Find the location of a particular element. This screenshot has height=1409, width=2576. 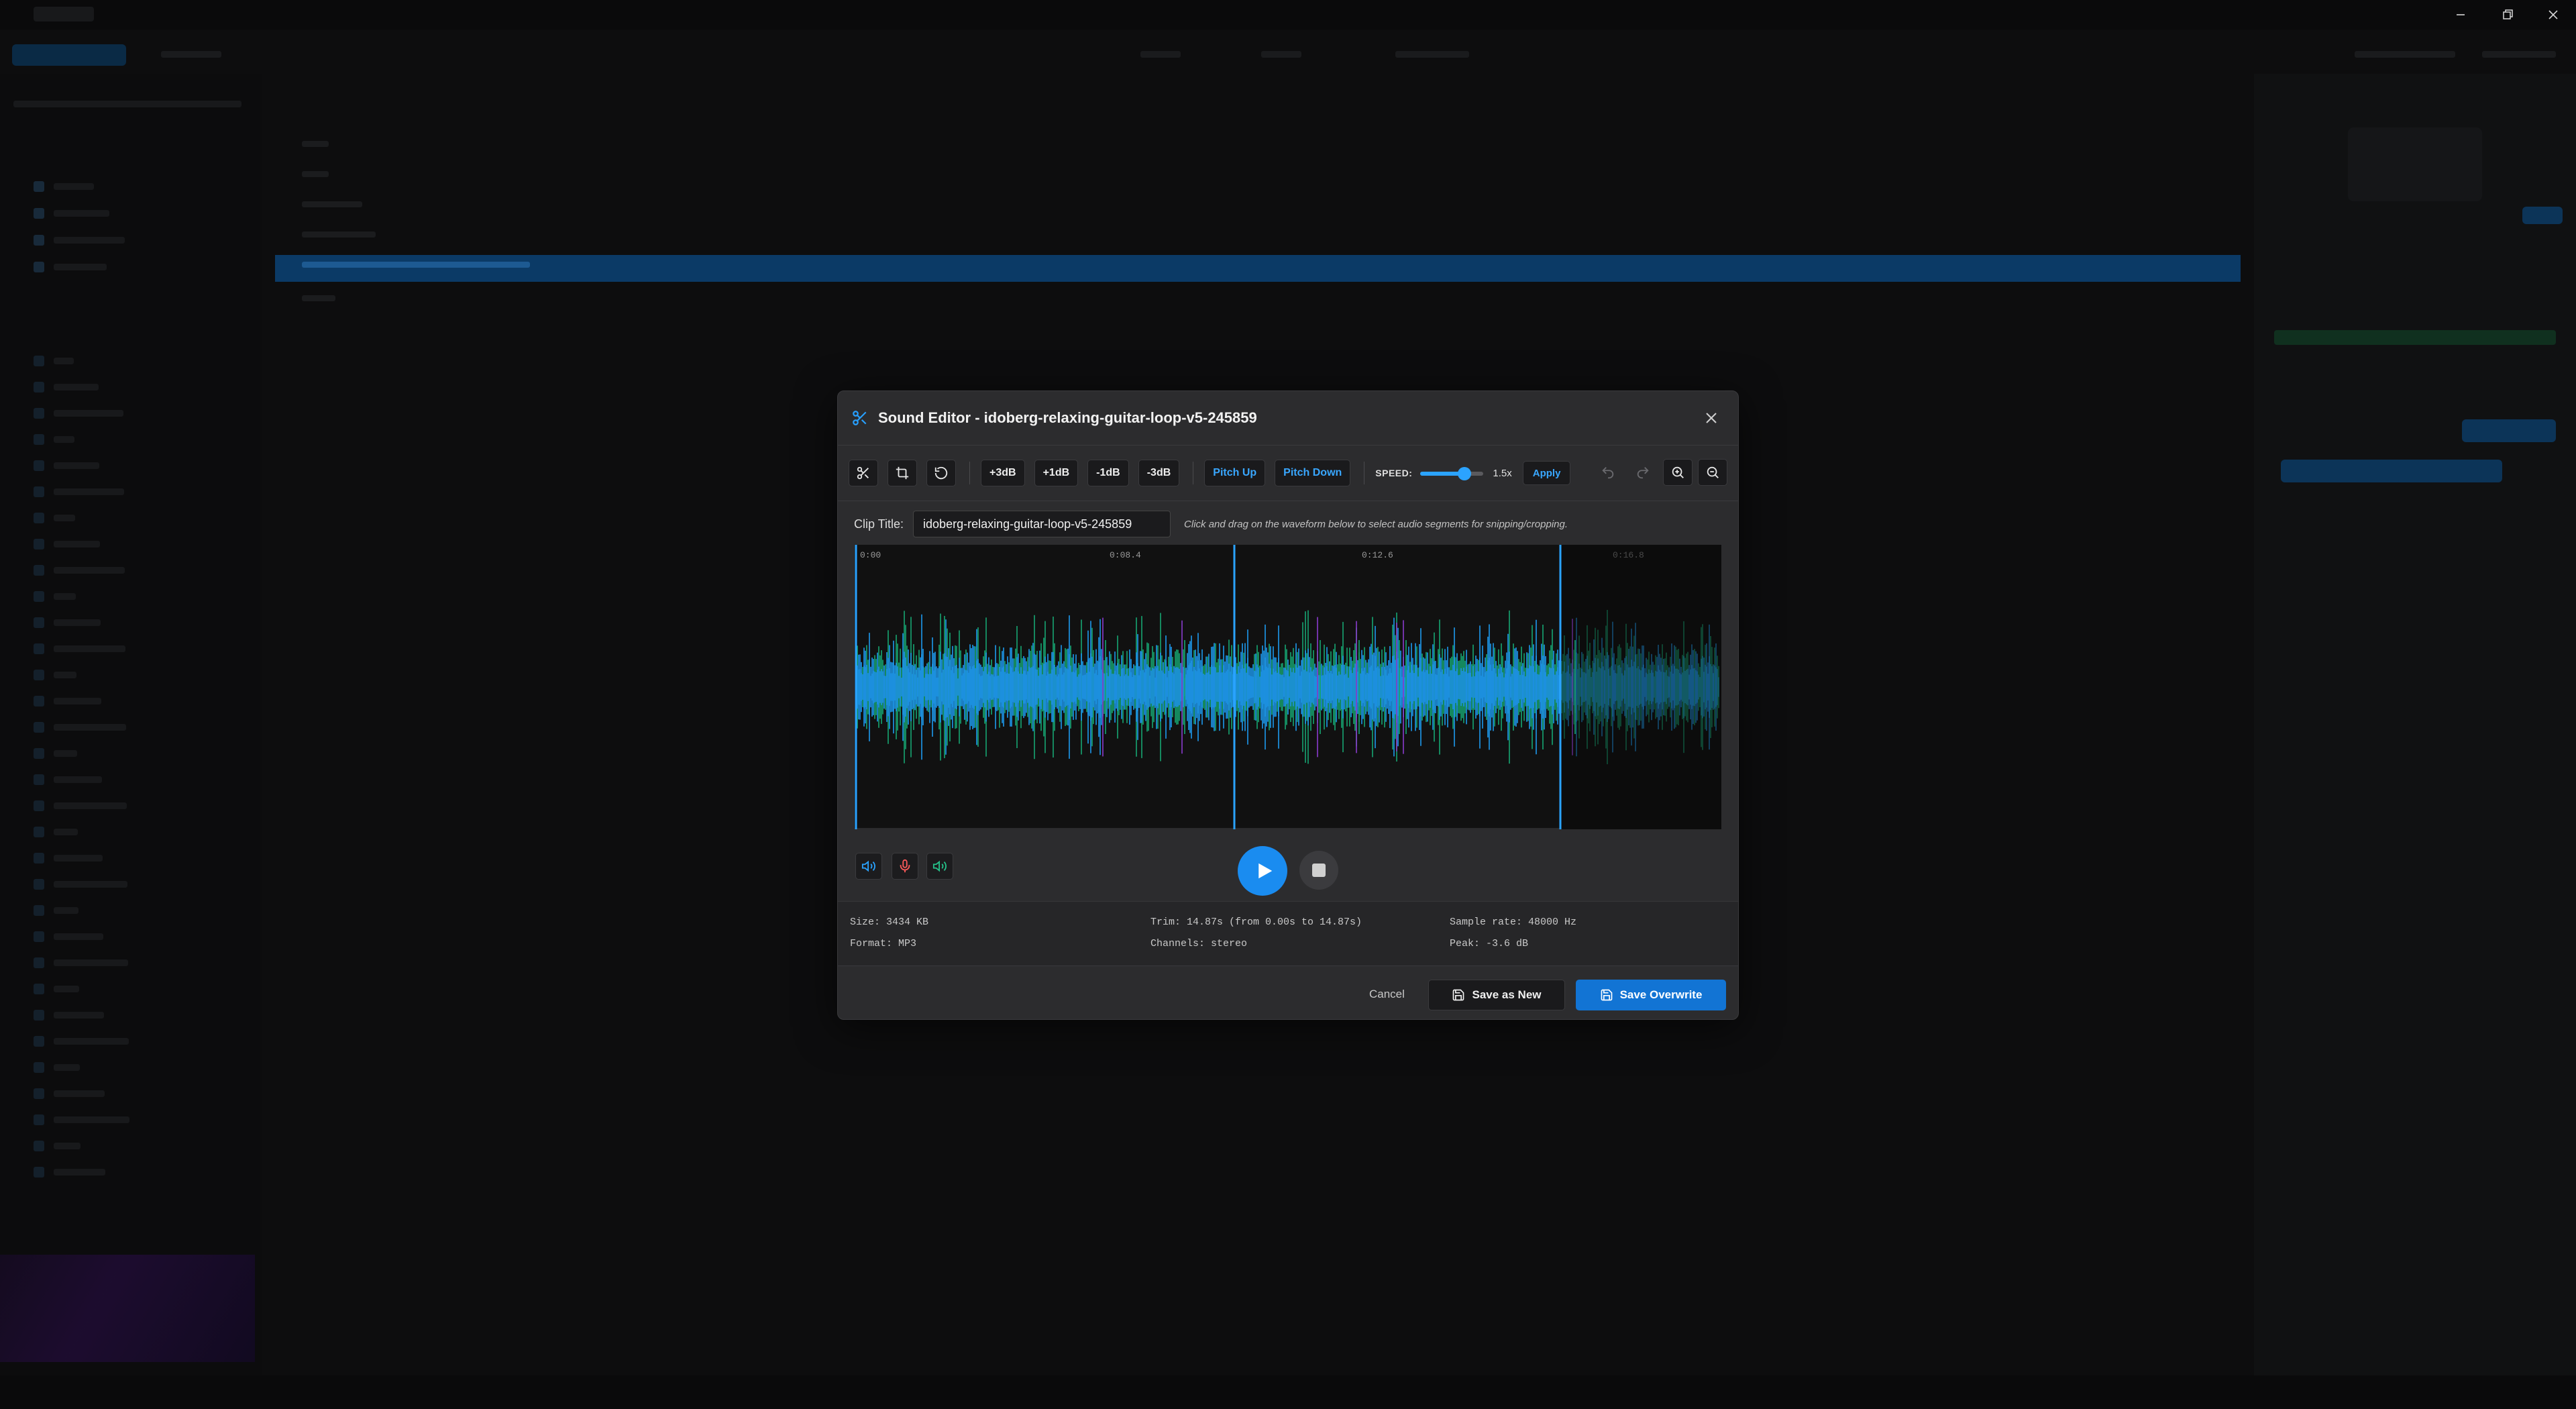

waveform is located at coordinates (1288, 687).